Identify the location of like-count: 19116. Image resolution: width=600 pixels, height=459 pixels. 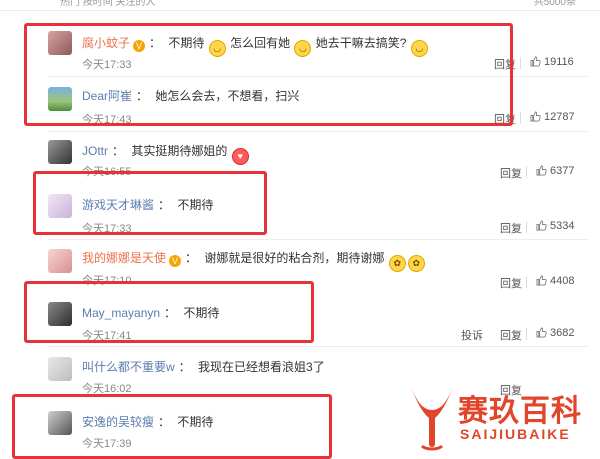
(559, 62).